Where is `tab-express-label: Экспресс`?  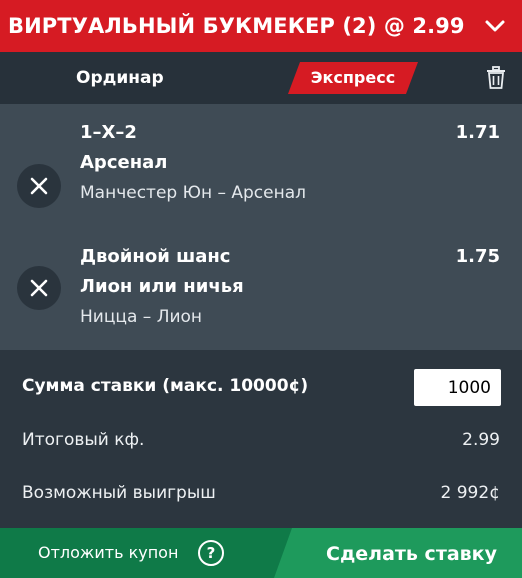 tab-express-label: Экспресс is located at coordinates (353, 77).